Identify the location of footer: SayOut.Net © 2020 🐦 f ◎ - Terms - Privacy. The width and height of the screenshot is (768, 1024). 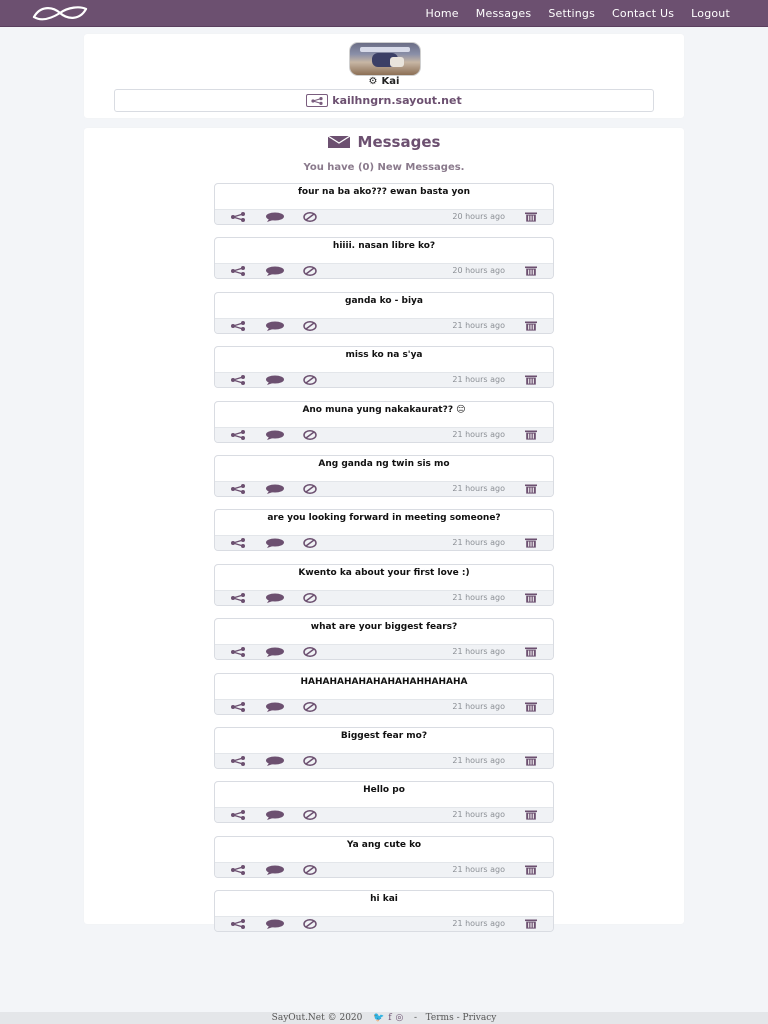
(384, 1018).